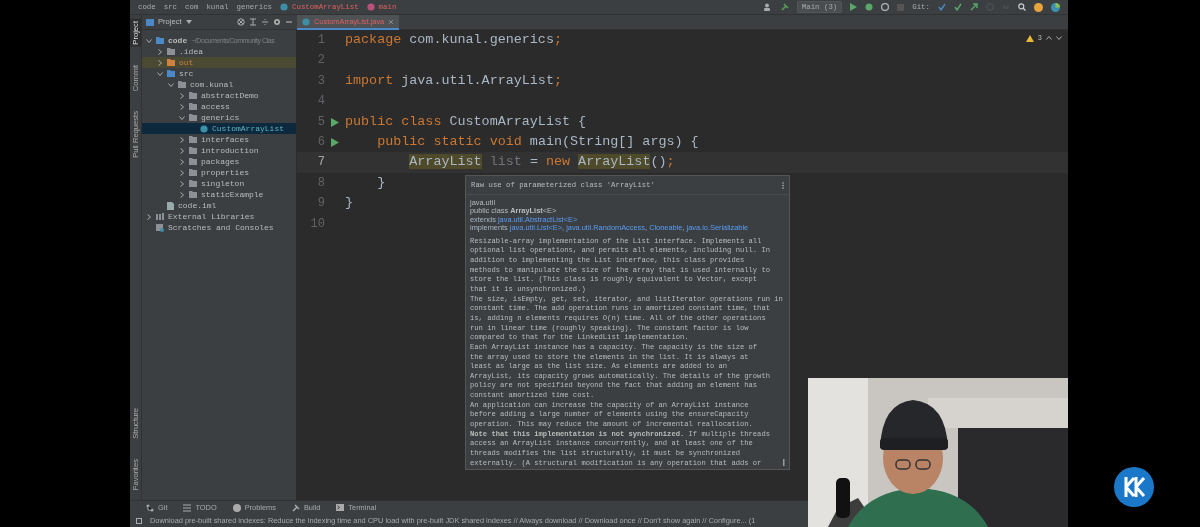 Image resolution: width=1200 pixels, height=527 pixels. Describe the element at coordinates (767, 7) in the screenshot. I see `user-icon` at that location.